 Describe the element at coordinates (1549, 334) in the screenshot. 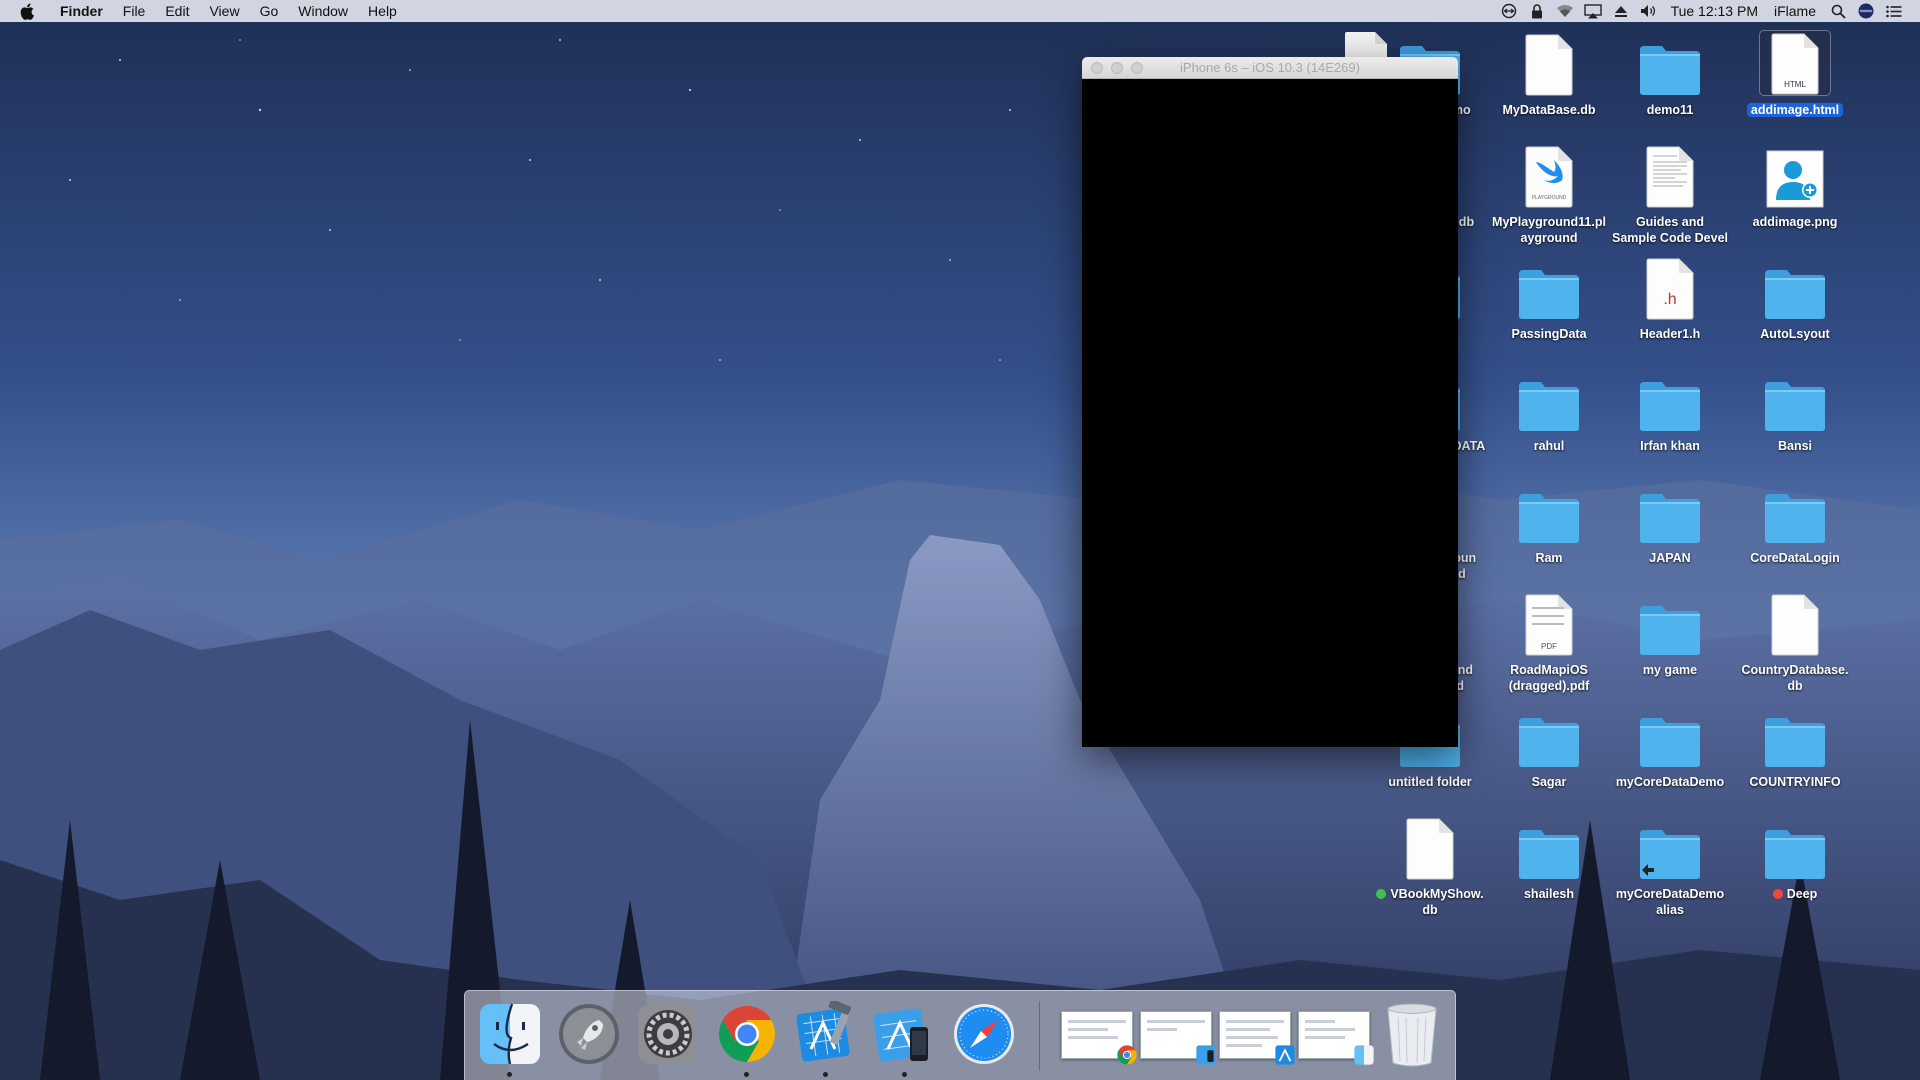

I see `desktop-icon-label: PassingData` at that location.